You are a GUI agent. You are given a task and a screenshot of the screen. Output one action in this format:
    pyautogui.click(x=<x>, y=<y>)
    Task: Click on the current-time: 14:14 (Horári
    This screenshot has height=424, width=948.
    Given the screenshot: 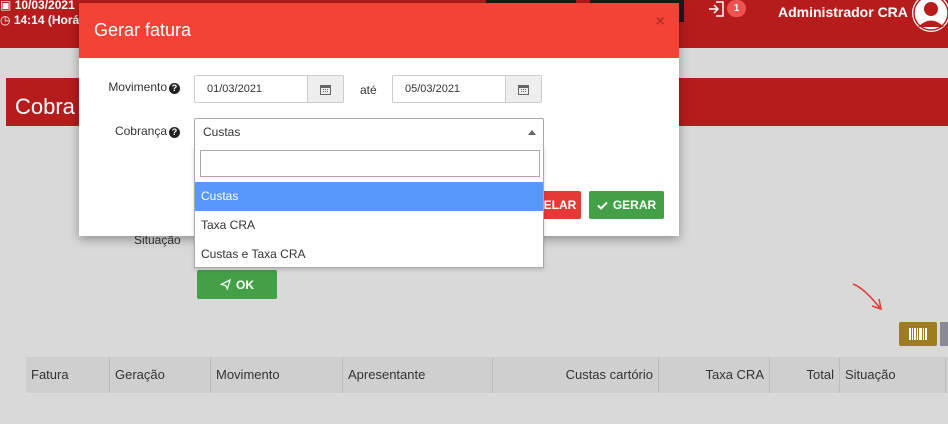 What is the action you would take?
    pyautogui.click(x=50, y=20)
    